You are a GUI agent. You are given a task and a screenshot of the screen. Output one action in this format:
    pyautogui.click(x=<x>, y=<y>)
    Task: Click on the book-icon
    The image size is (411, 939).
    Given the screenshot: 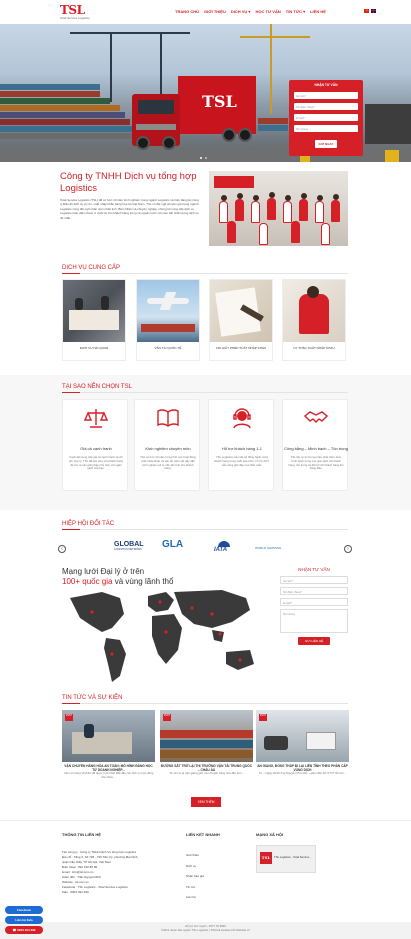 What is the action you would take?
    pyautogui.click(x=168, y=418)
    